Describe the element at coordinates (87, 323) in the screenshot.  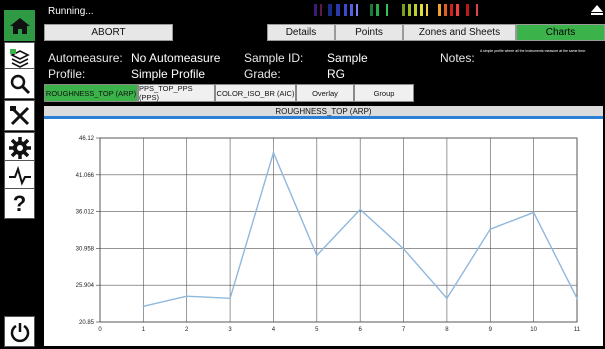
I see `y-tick-label: 20.85` at that location.